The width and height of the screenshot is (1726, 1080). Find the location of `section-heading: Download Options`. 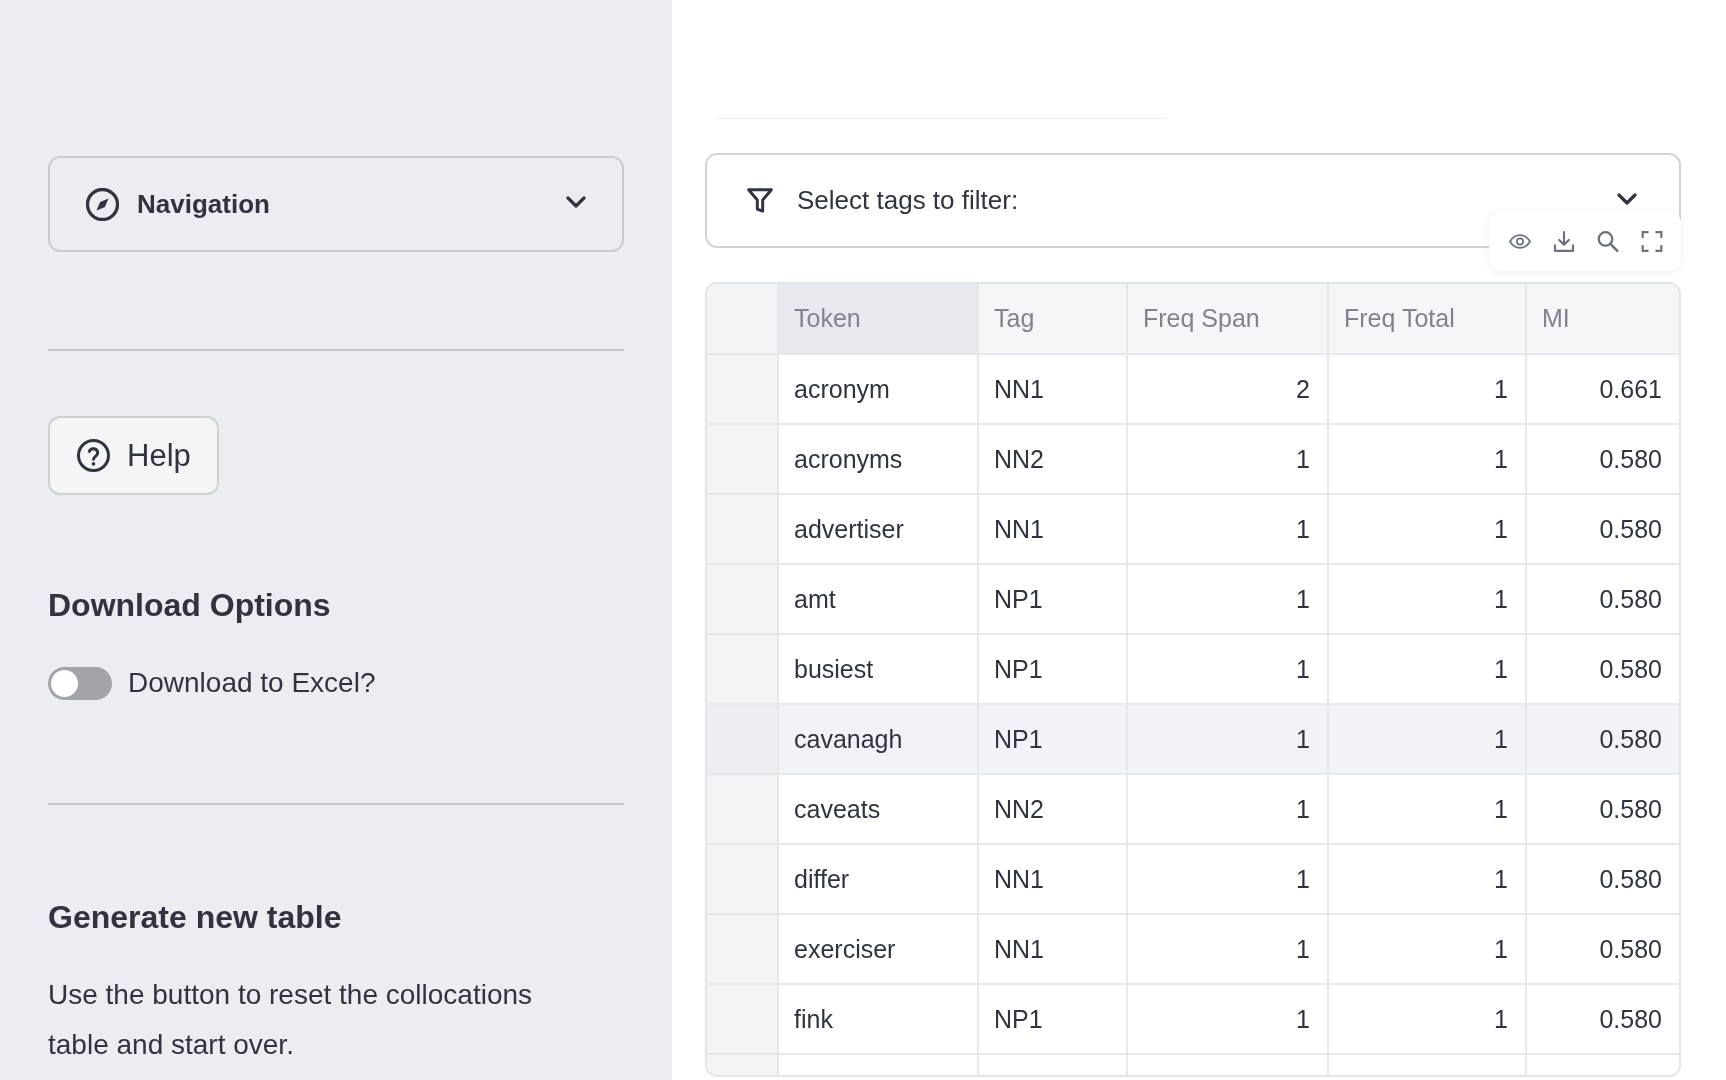

section-heading: Download Options is located at coordinates (189, 605).